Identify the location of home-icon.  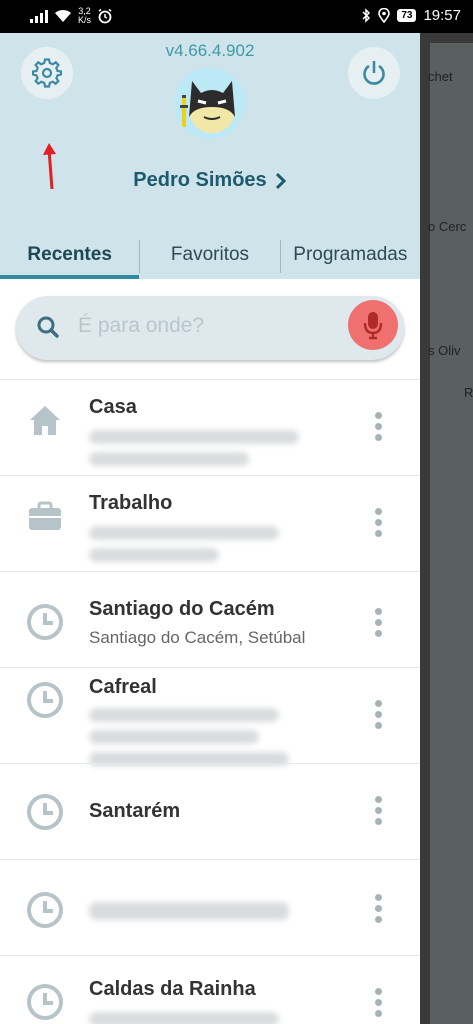
(45, 420).